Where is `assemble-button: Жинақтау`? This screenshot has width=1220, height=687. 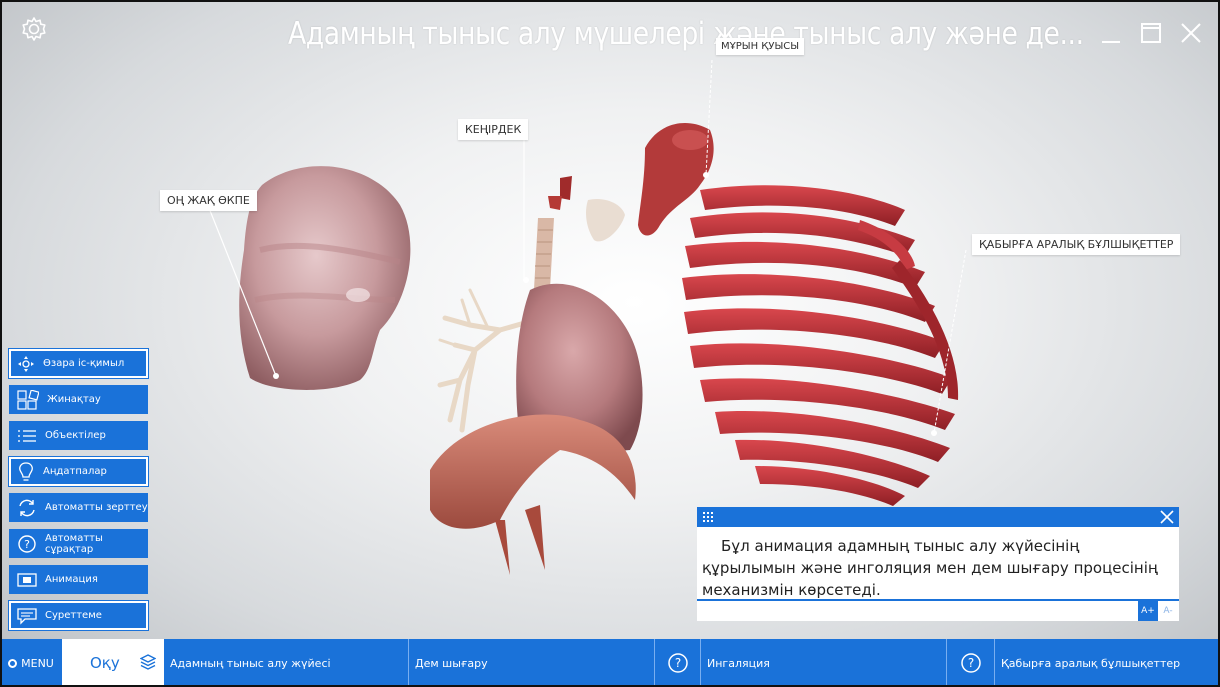
assemble-button: Жинақтау is located at coordinates (78, 399).